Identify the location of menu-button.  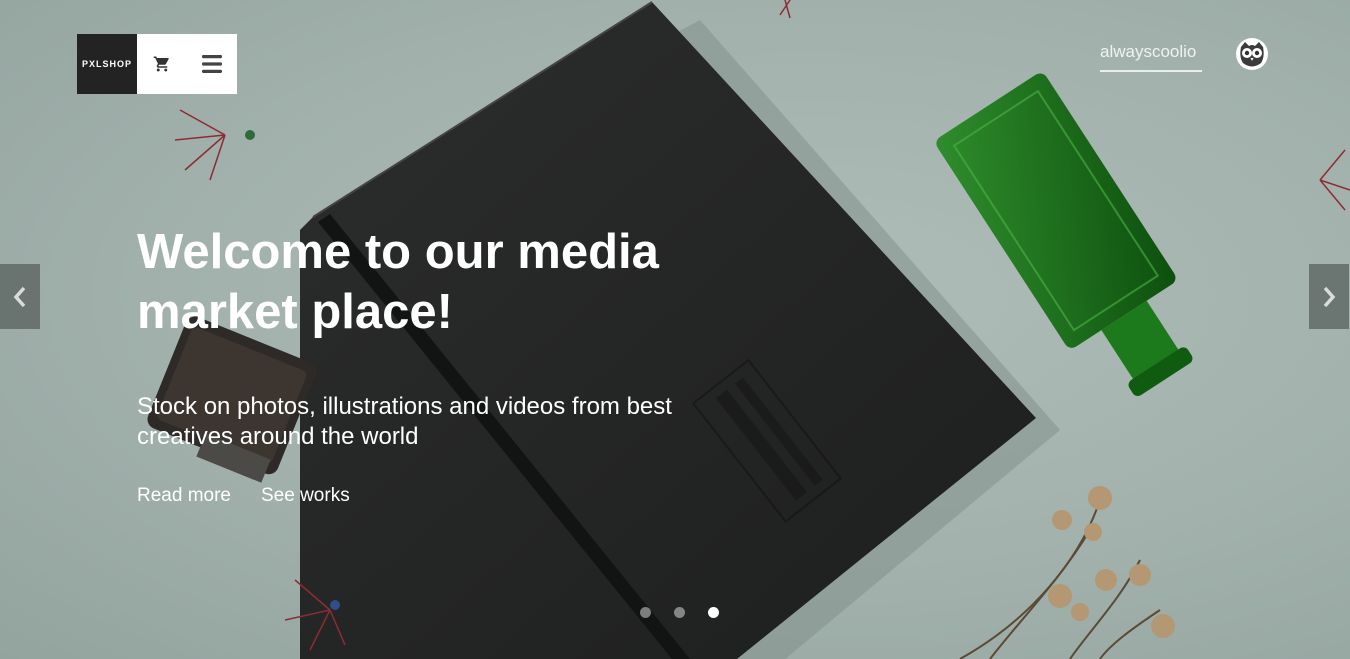
(212, 64).